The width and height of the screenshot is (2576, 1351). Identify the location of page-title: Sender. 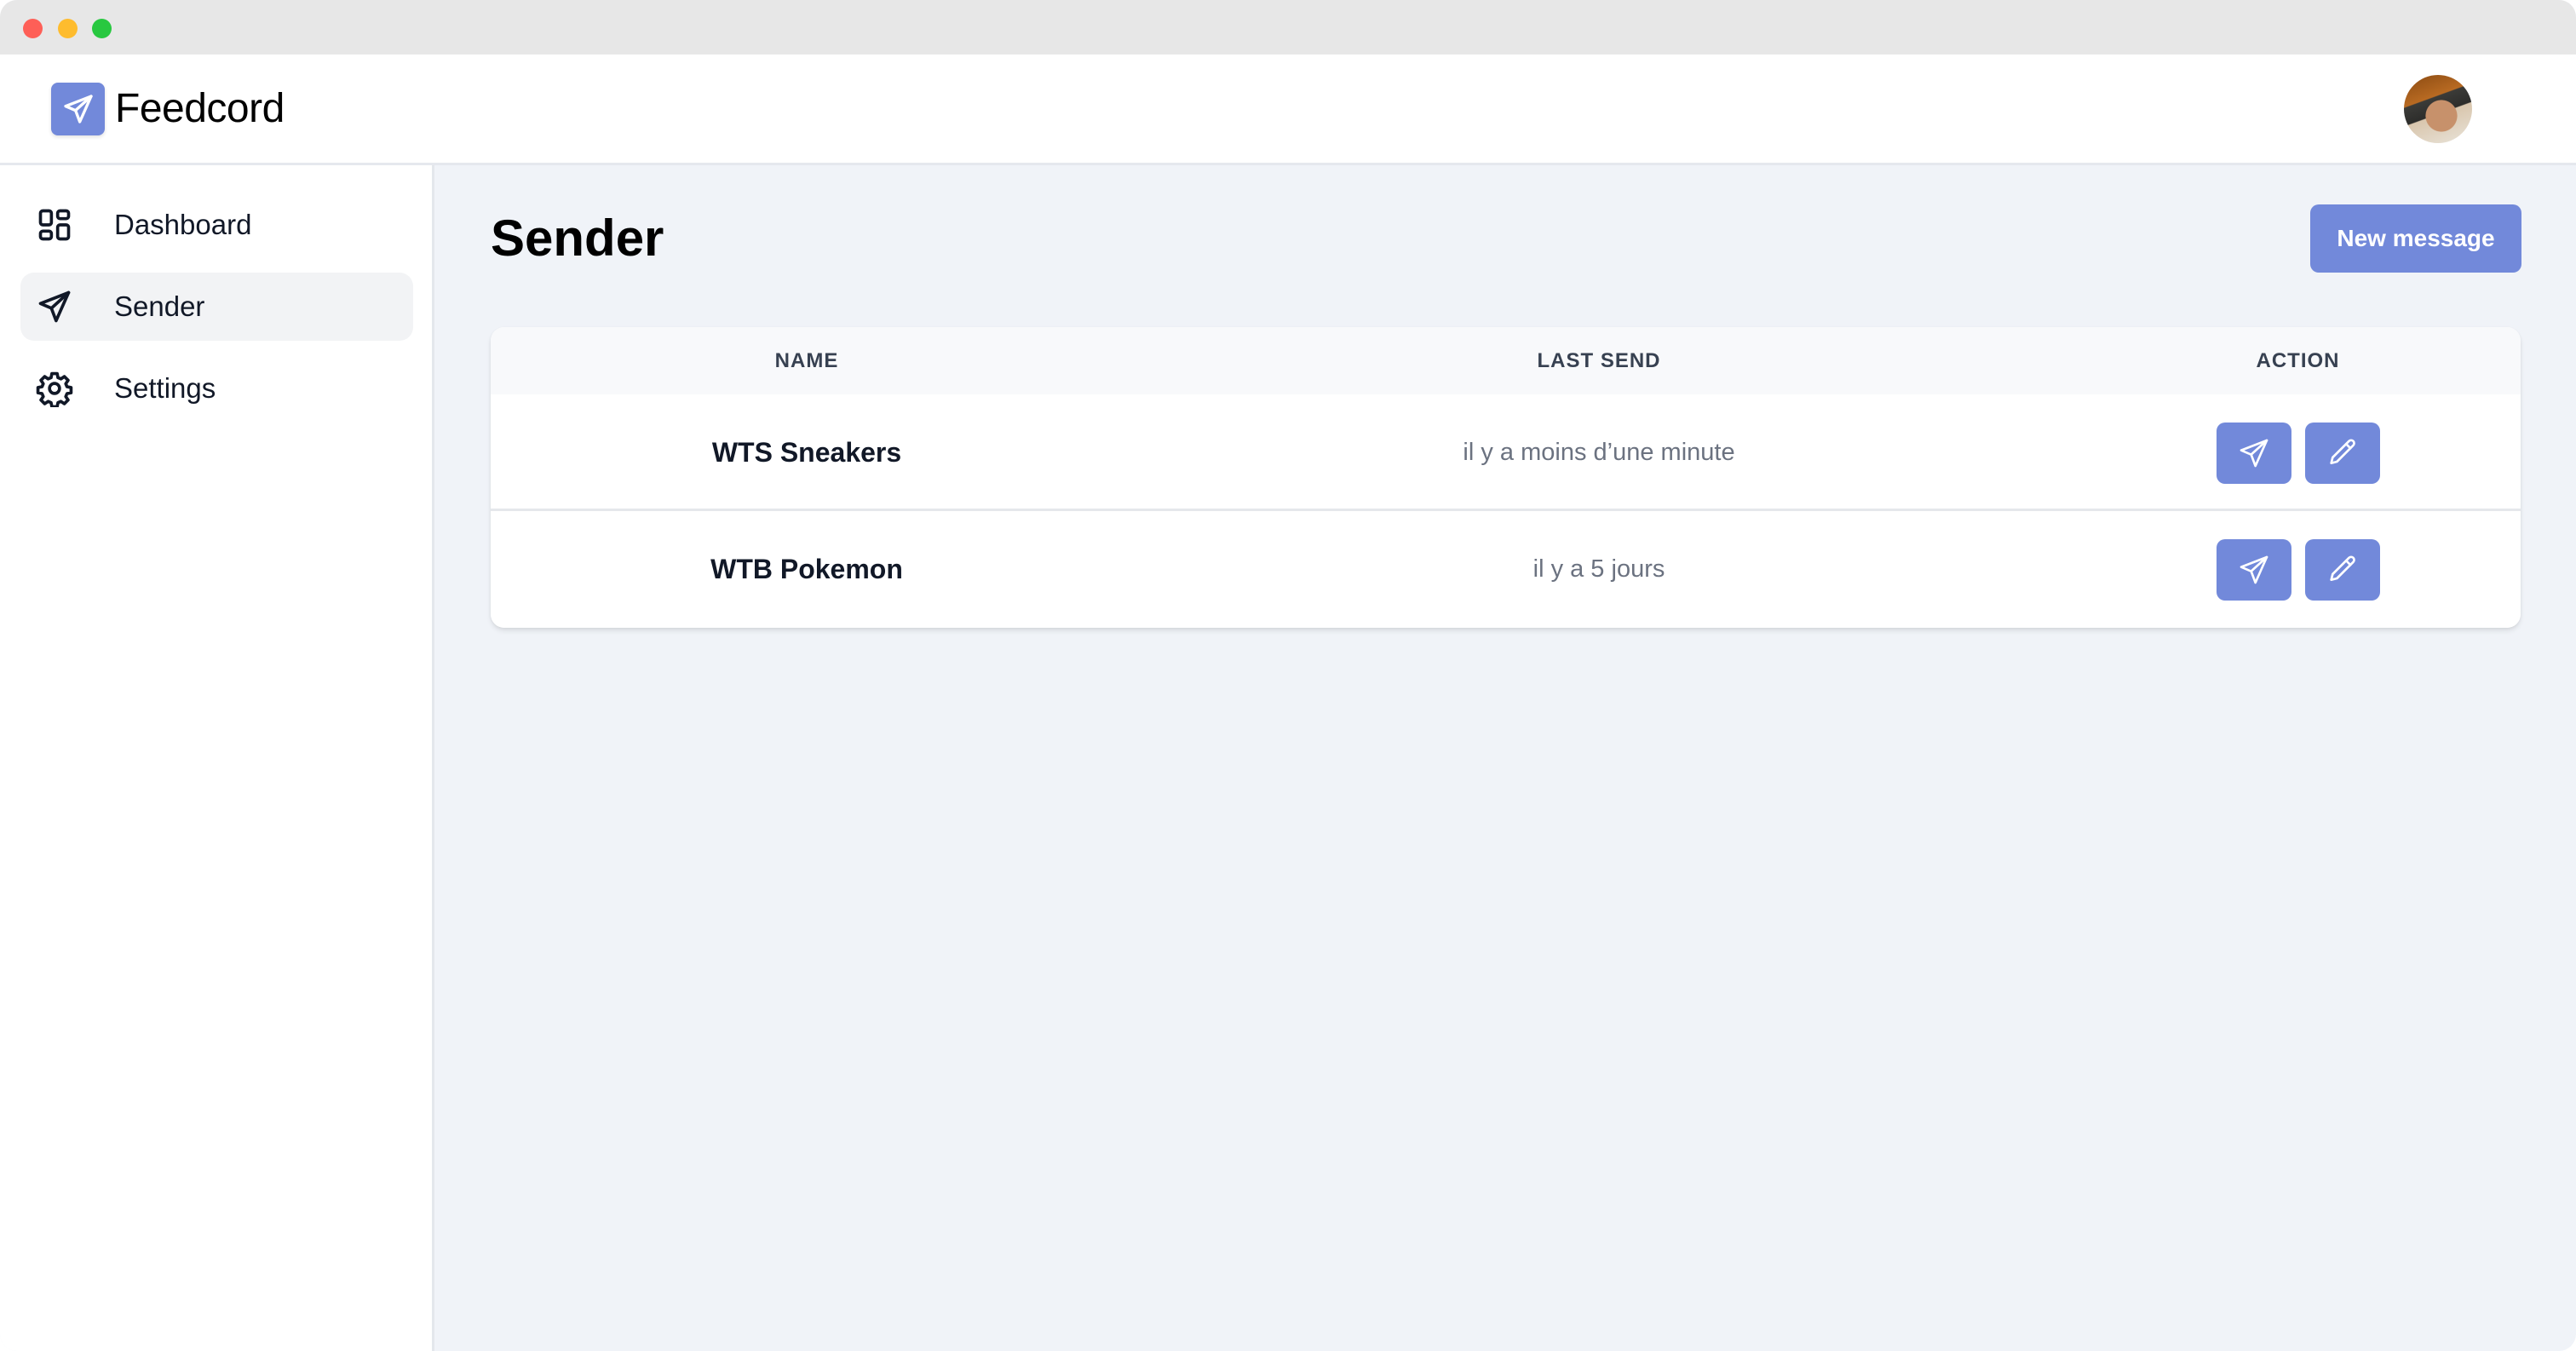
(578, 238).